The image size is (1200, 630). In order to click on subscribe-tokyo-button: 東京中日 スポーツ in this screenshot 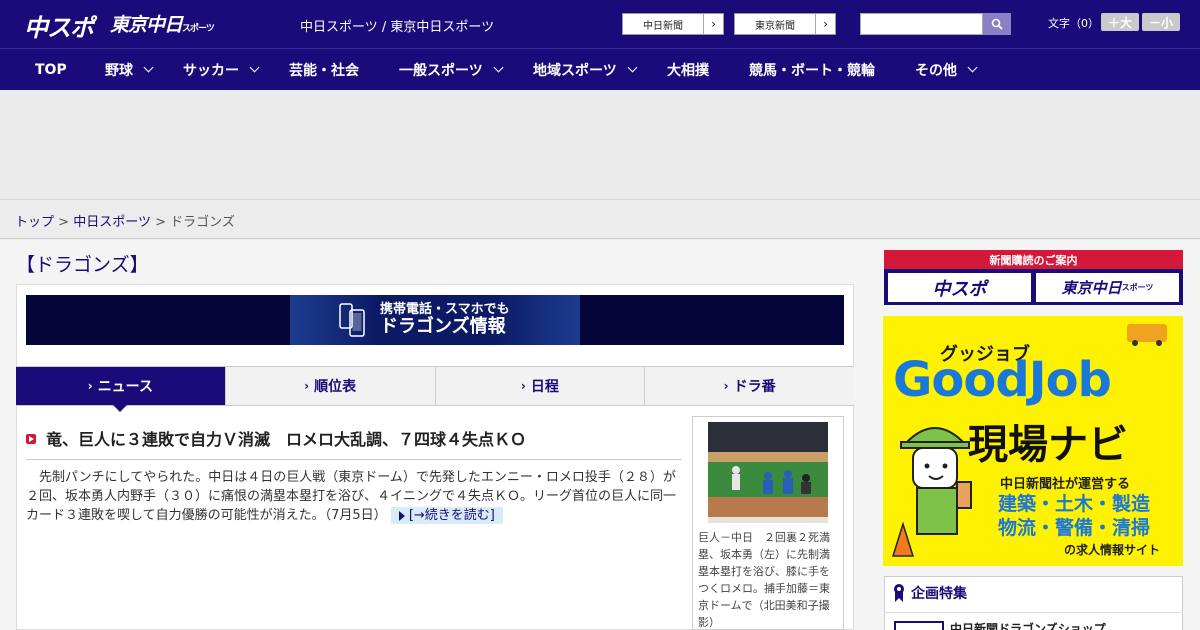, I will do `click(1107, 287)`.